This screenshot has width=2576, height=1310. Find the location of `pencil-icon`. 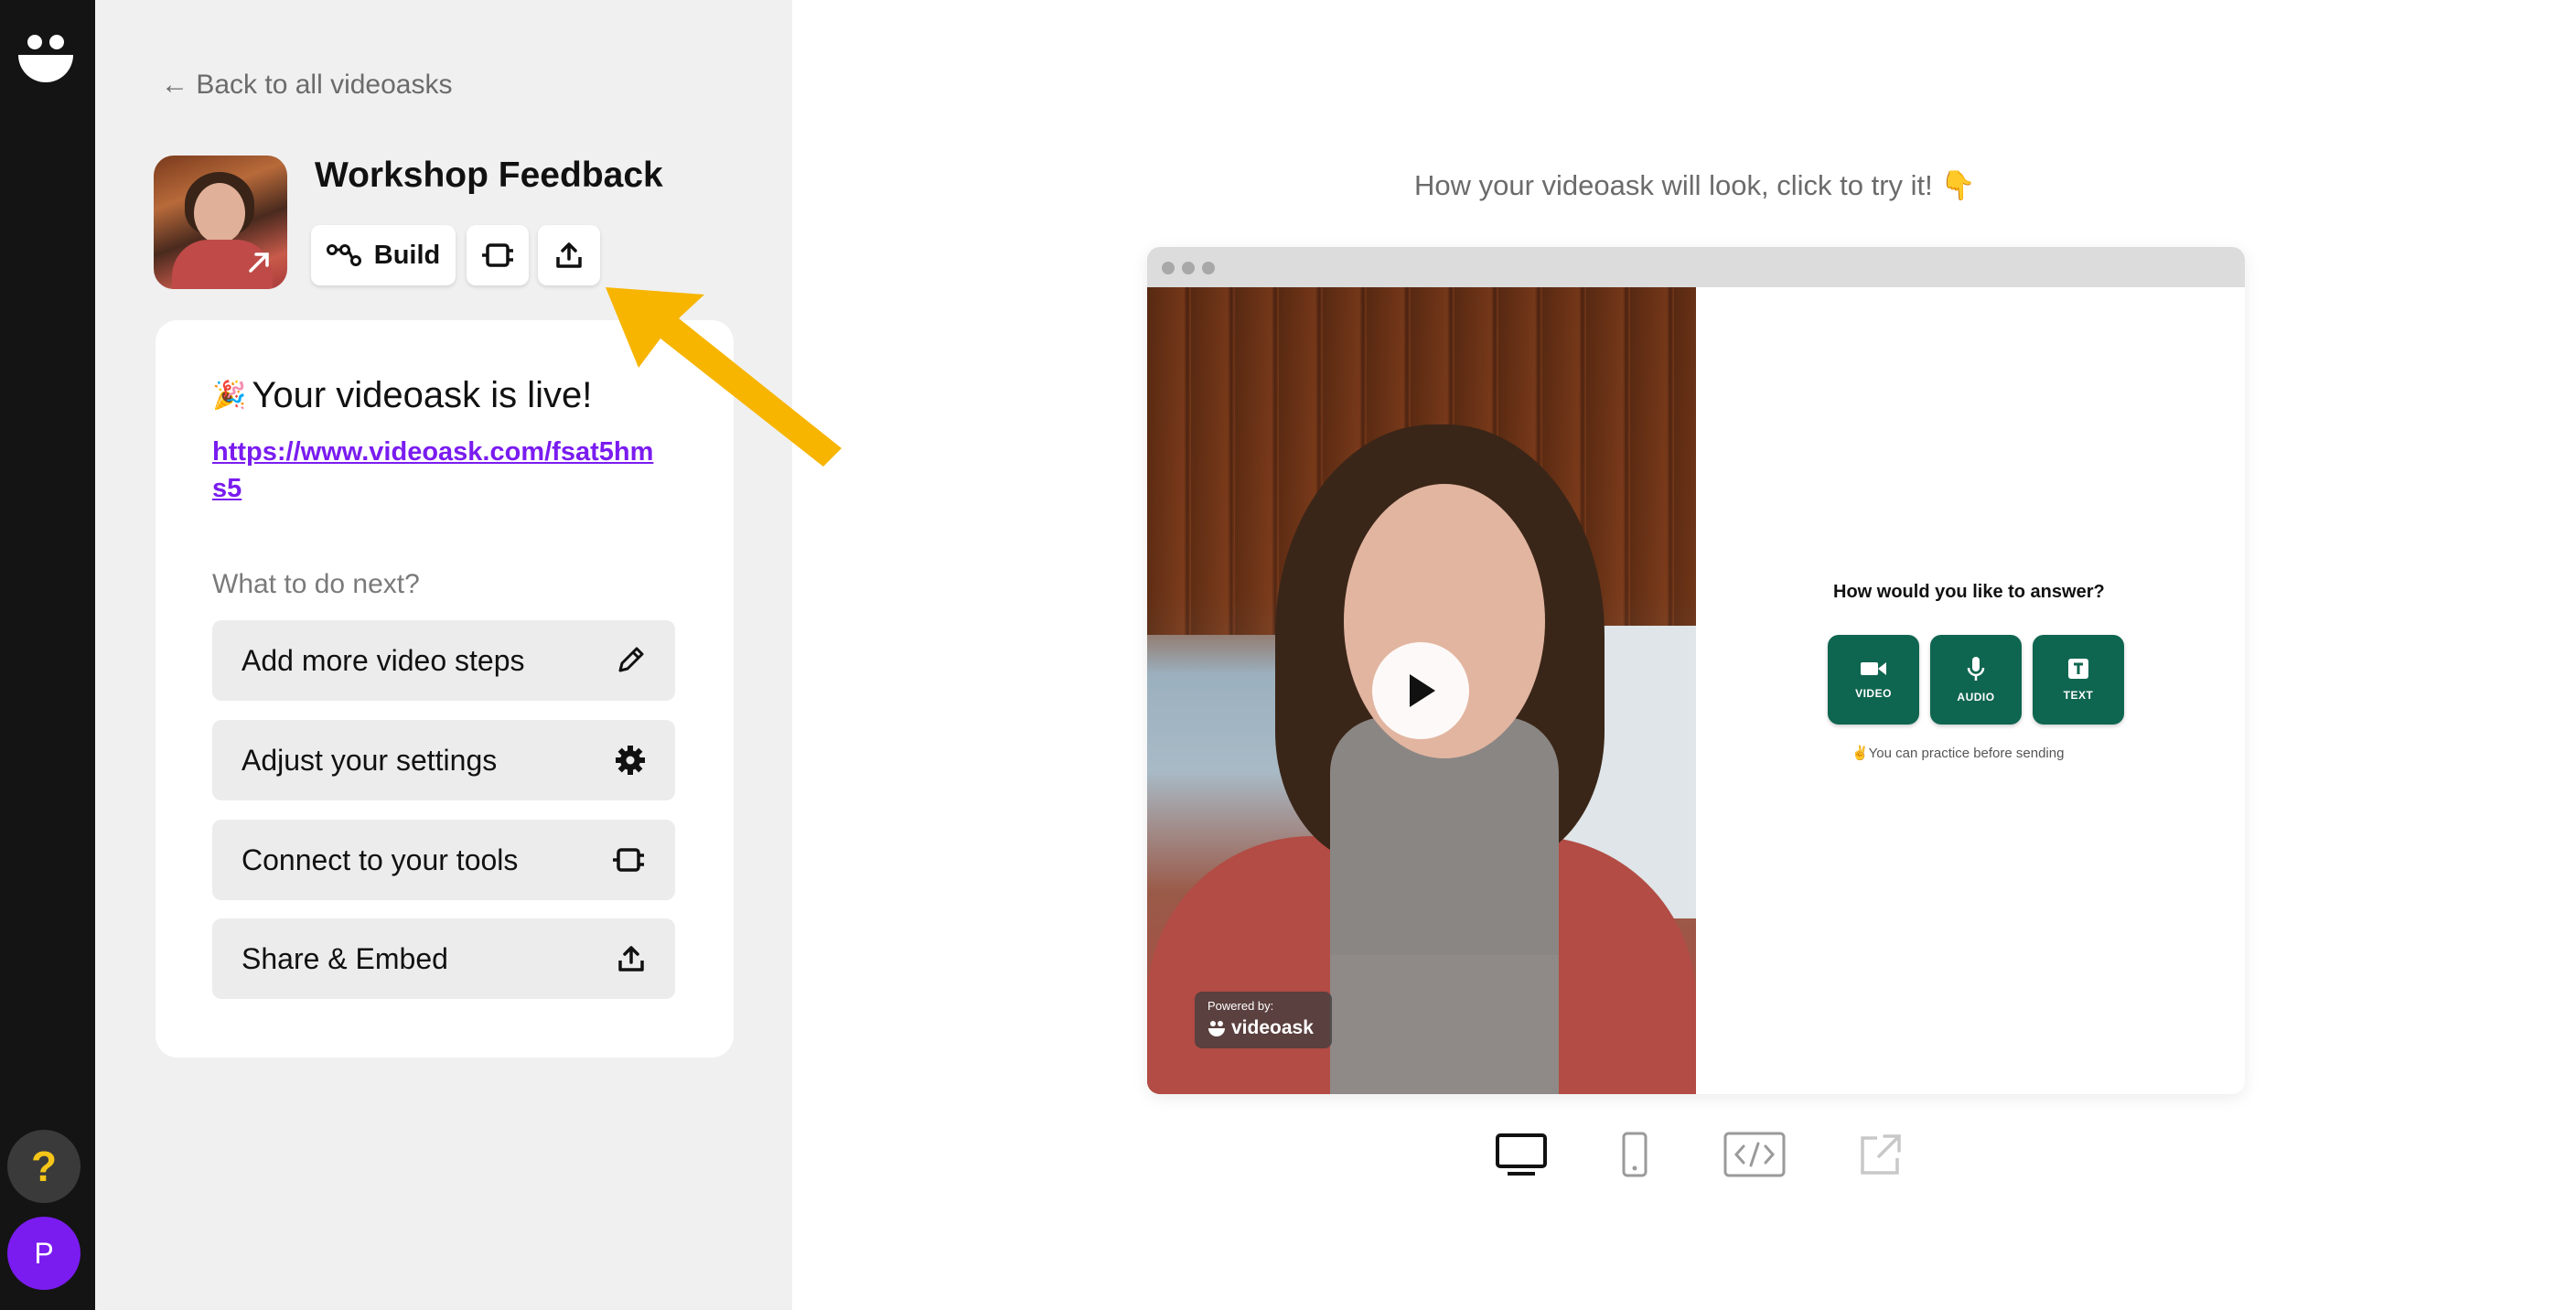

pencil-icon is located at coordinates (631, 659).